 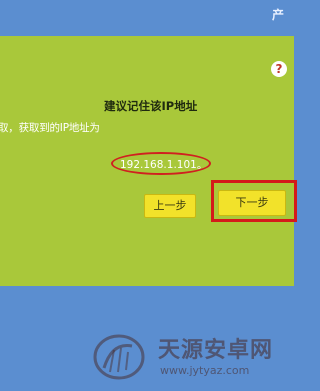 I want to click on ip-address-value: 192.168.1.101。, so click(x=164, y=165).